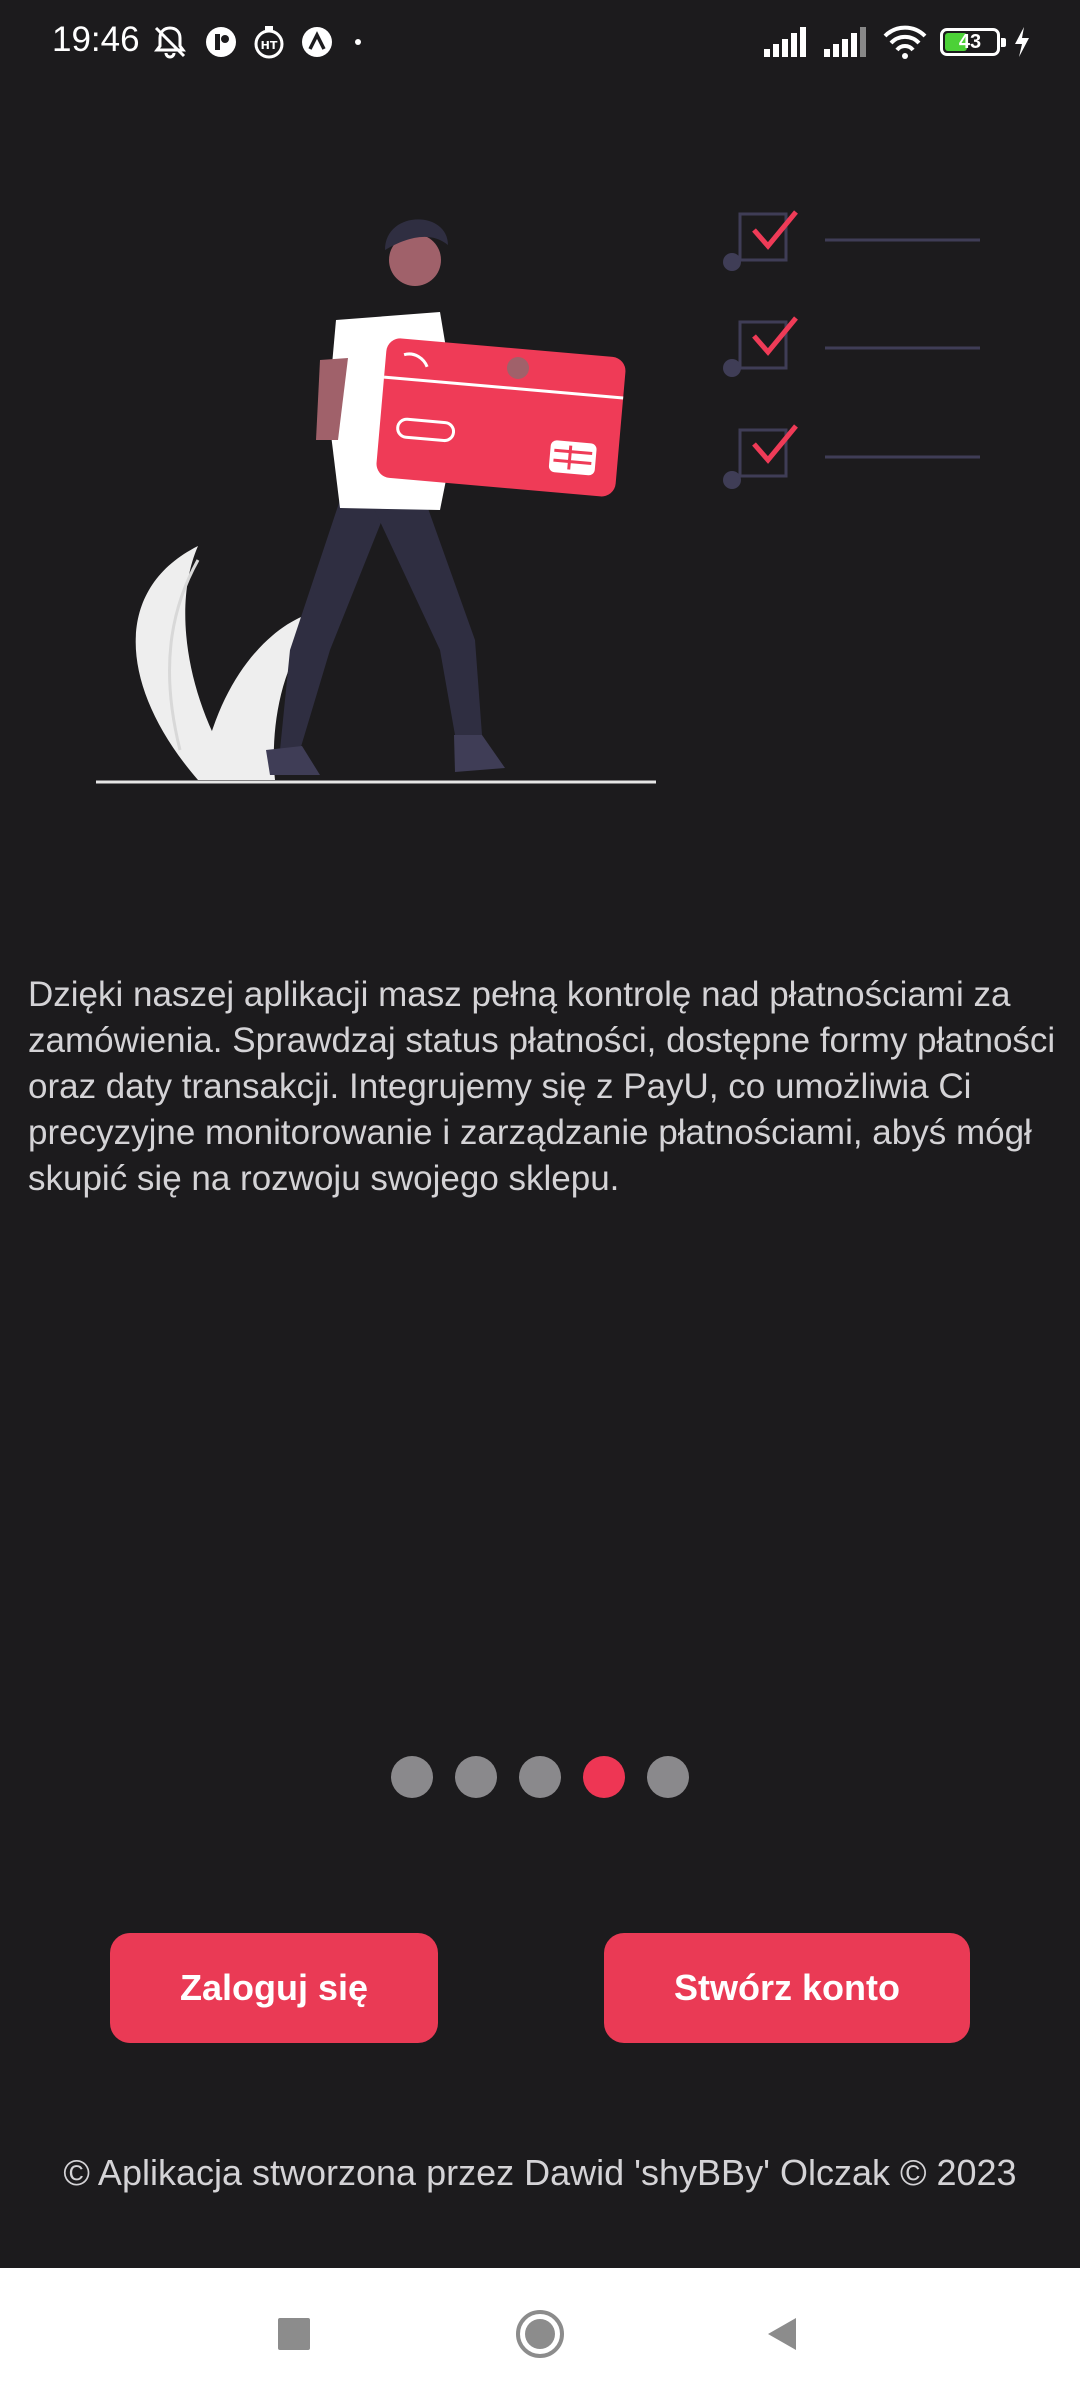  Describe the element at coordinates (851, 349) in the screenshot. I see `checklist-illustration` at that location.